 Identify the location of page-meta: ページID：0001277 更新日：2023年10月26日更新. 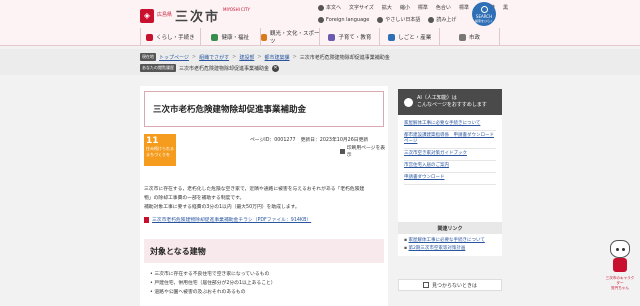
(309, 139).